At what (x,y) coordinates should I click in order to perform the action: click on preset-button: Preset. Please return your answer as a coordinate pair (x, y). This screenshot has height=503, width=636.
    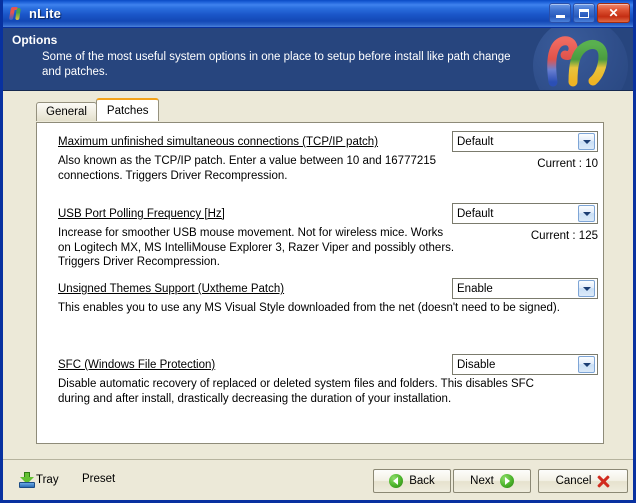
    Looking at the image, I should click on (98, 479).